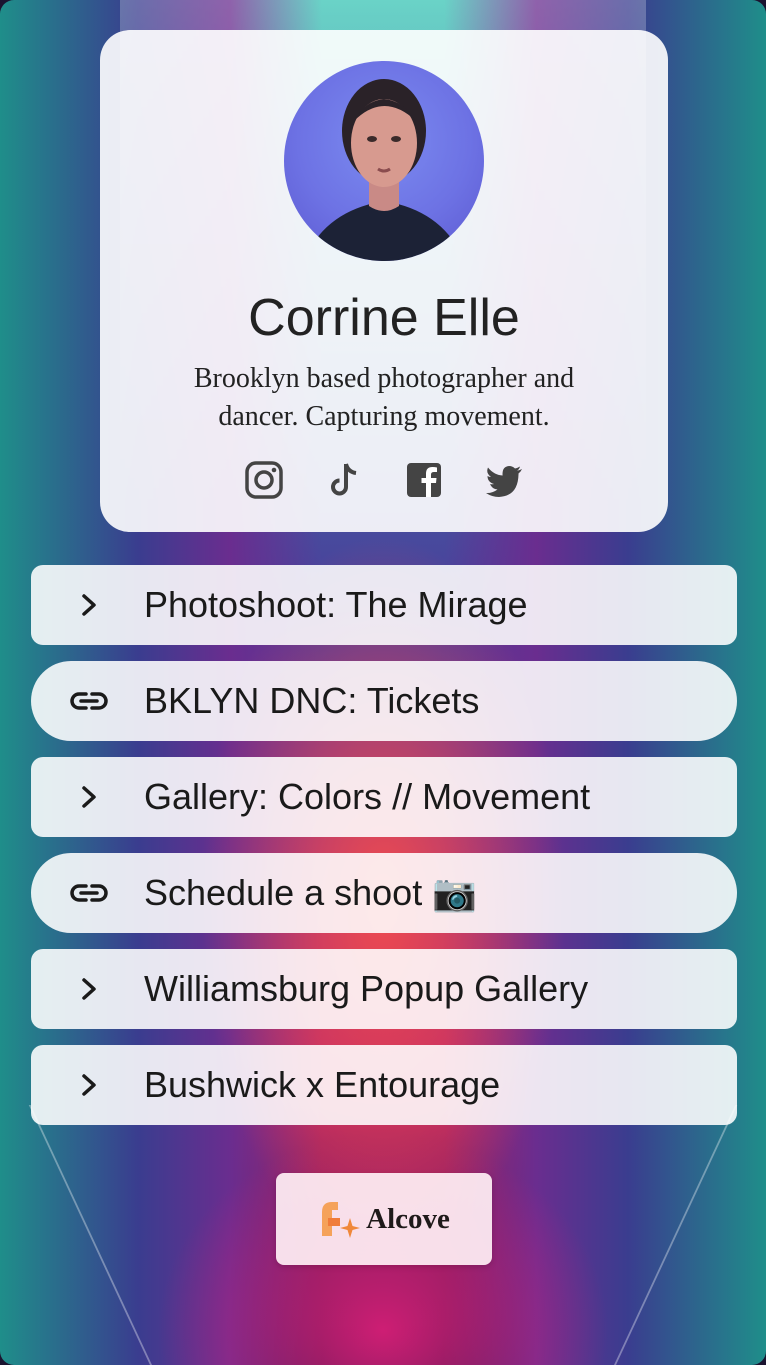 The height and width of the screenshot is (1365, 766). I want to click on link-item-bklyn-dnc-tickets: BKLYN DNC: Tickets, so click(384, 701).